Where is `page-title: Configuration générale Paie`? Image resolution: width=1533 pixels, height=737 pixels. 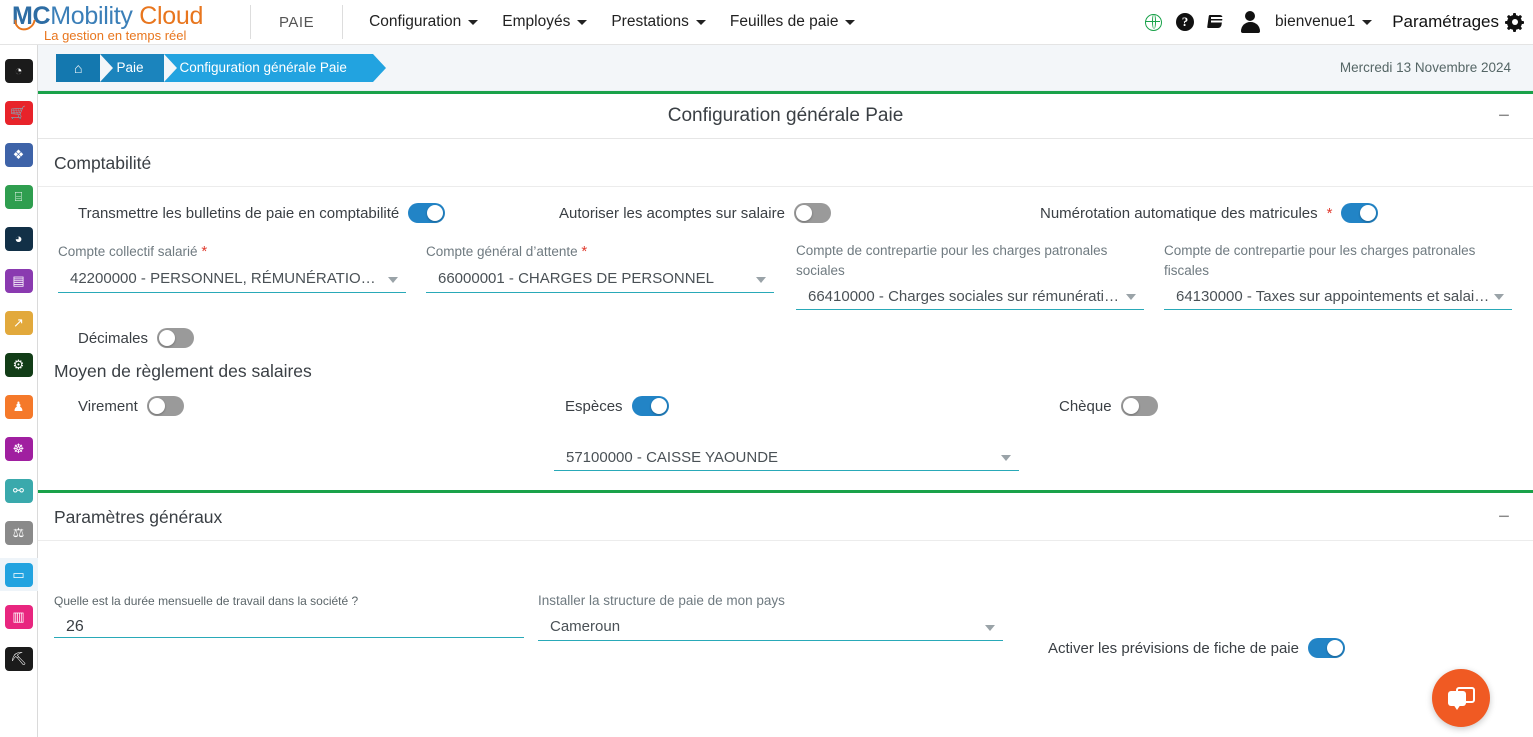
page-title: Configuration générale Paie is located at coordinates (785, 115).